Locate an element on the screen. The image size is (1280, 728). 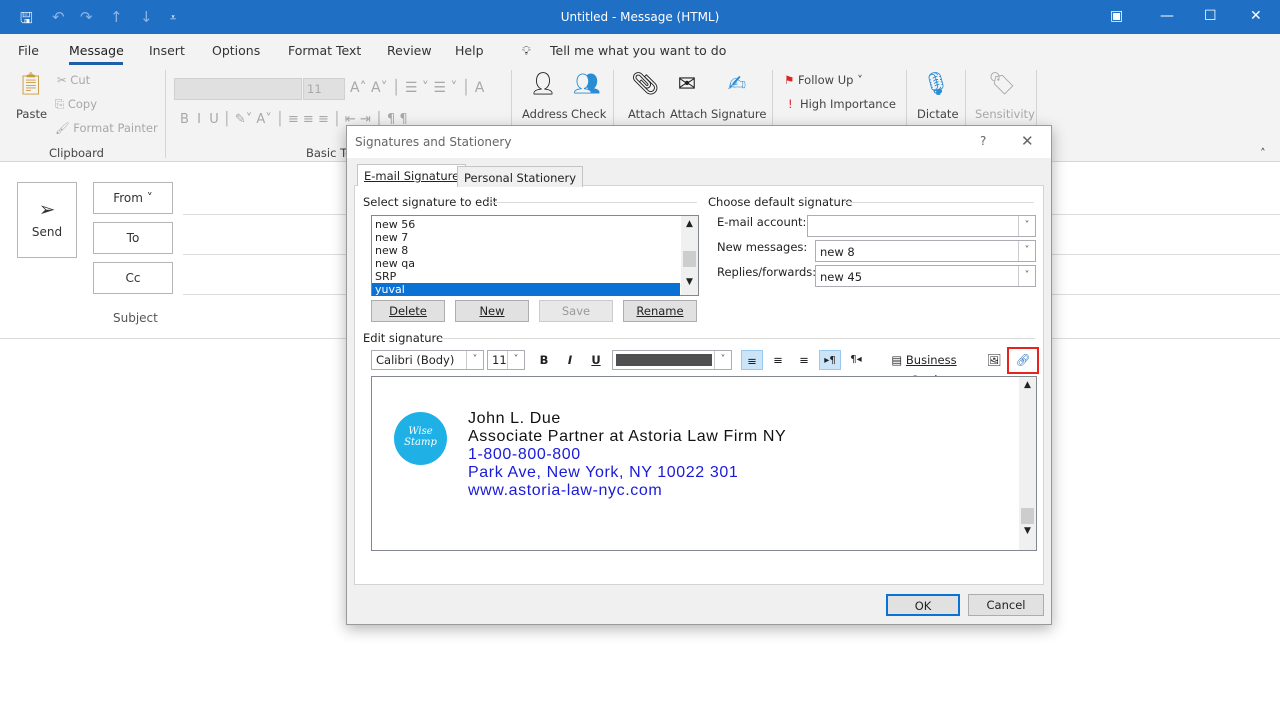
paperclip-icon: 📎︎ is located at coordinates (645, 84).